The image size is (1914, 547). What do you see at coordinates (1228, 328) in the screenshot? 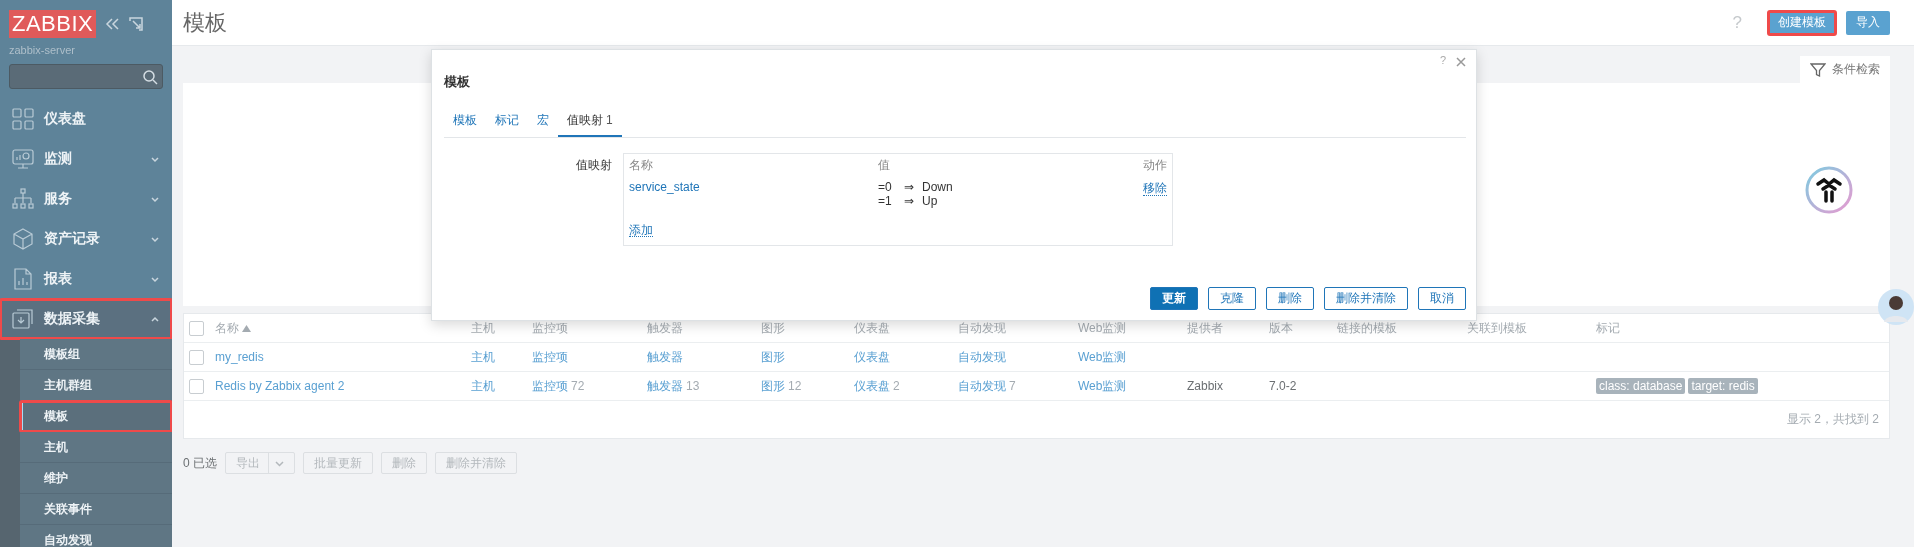
I see `column-header: 提供者` at bounding box center [1228, 328].